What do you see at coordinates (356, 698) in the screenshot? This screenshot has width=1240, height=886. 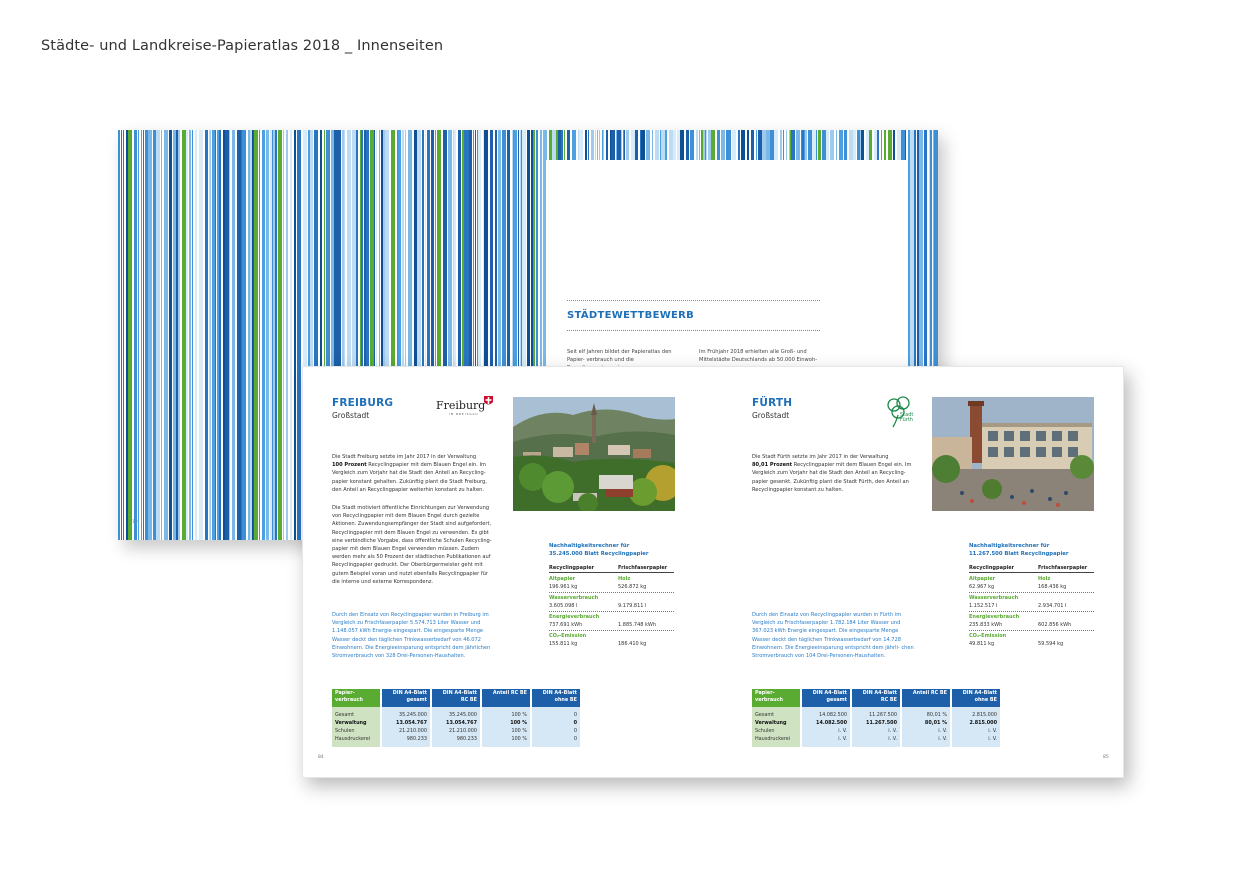 I see `table-header-cell: Papier- verbrauch` at bounding box center [356, 698].